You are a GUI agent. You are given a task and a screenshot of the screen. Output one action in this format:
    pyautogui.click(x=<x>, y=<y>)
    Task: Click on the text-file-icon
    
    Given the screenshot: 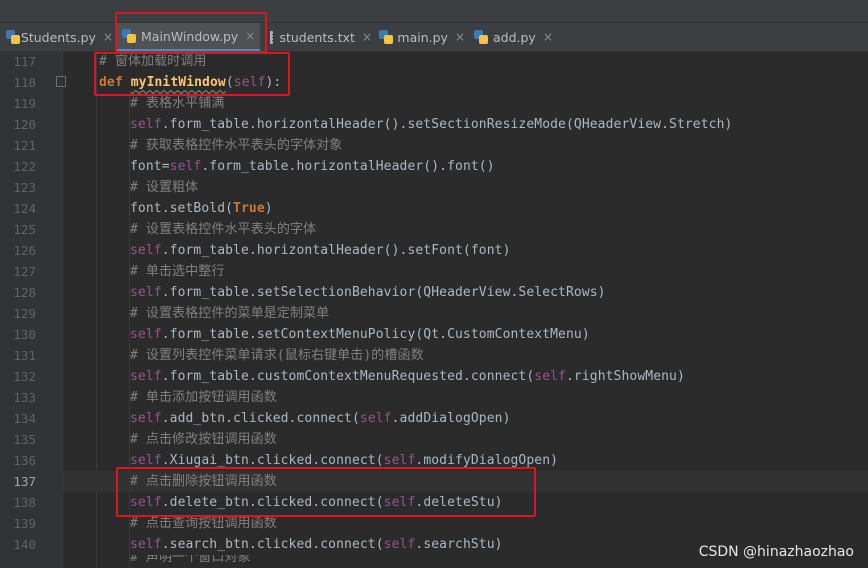 What is the action you would take?
    pyautogui.click(x=275, y=37)
    